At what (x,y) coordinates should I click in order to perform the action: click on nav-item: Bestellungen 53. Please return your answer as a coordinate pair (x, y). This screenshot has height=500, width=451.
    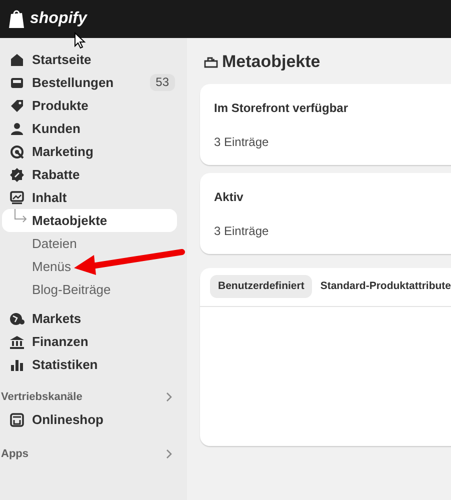
    Looking at the image, I should click on (93, 82).